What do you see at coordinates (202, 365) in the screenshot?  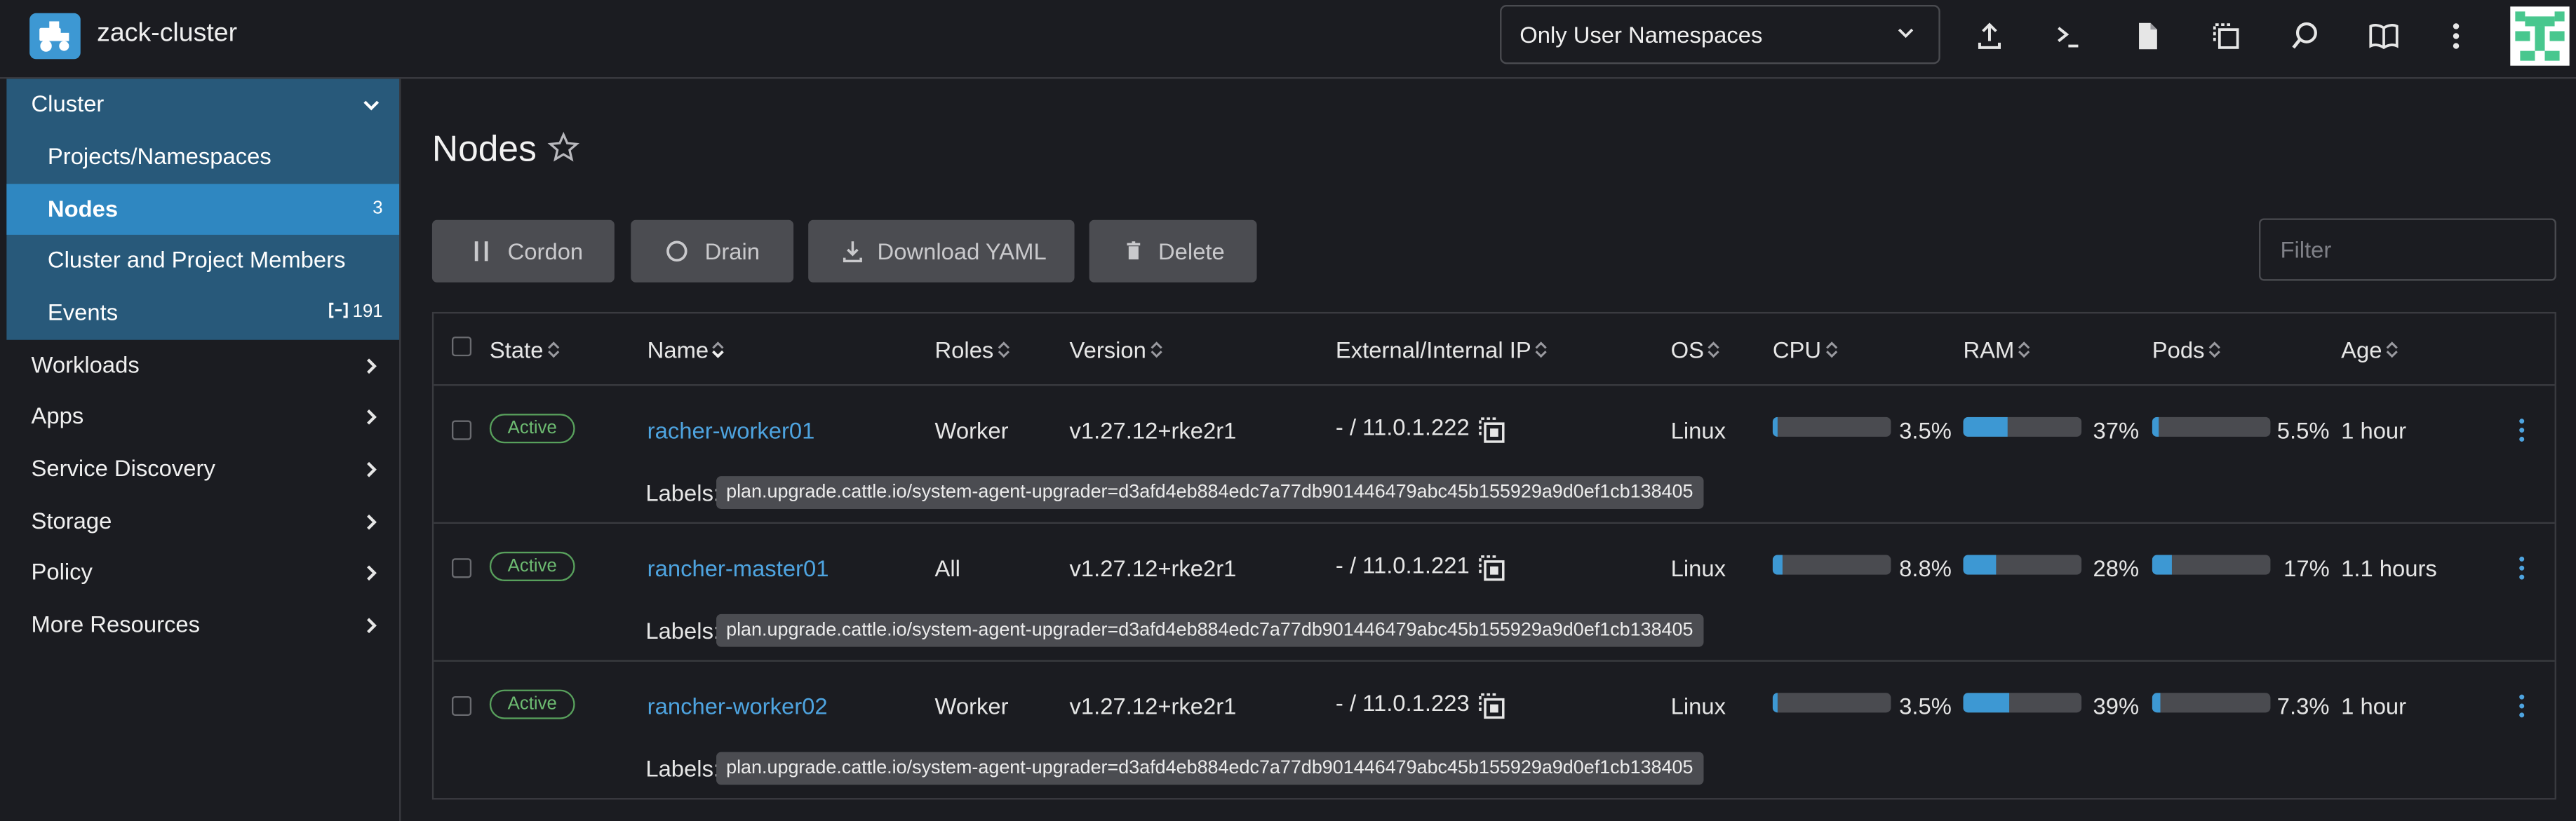 I see `sidebar-item-workloads: Workloads` at bounding box center [202, 365].